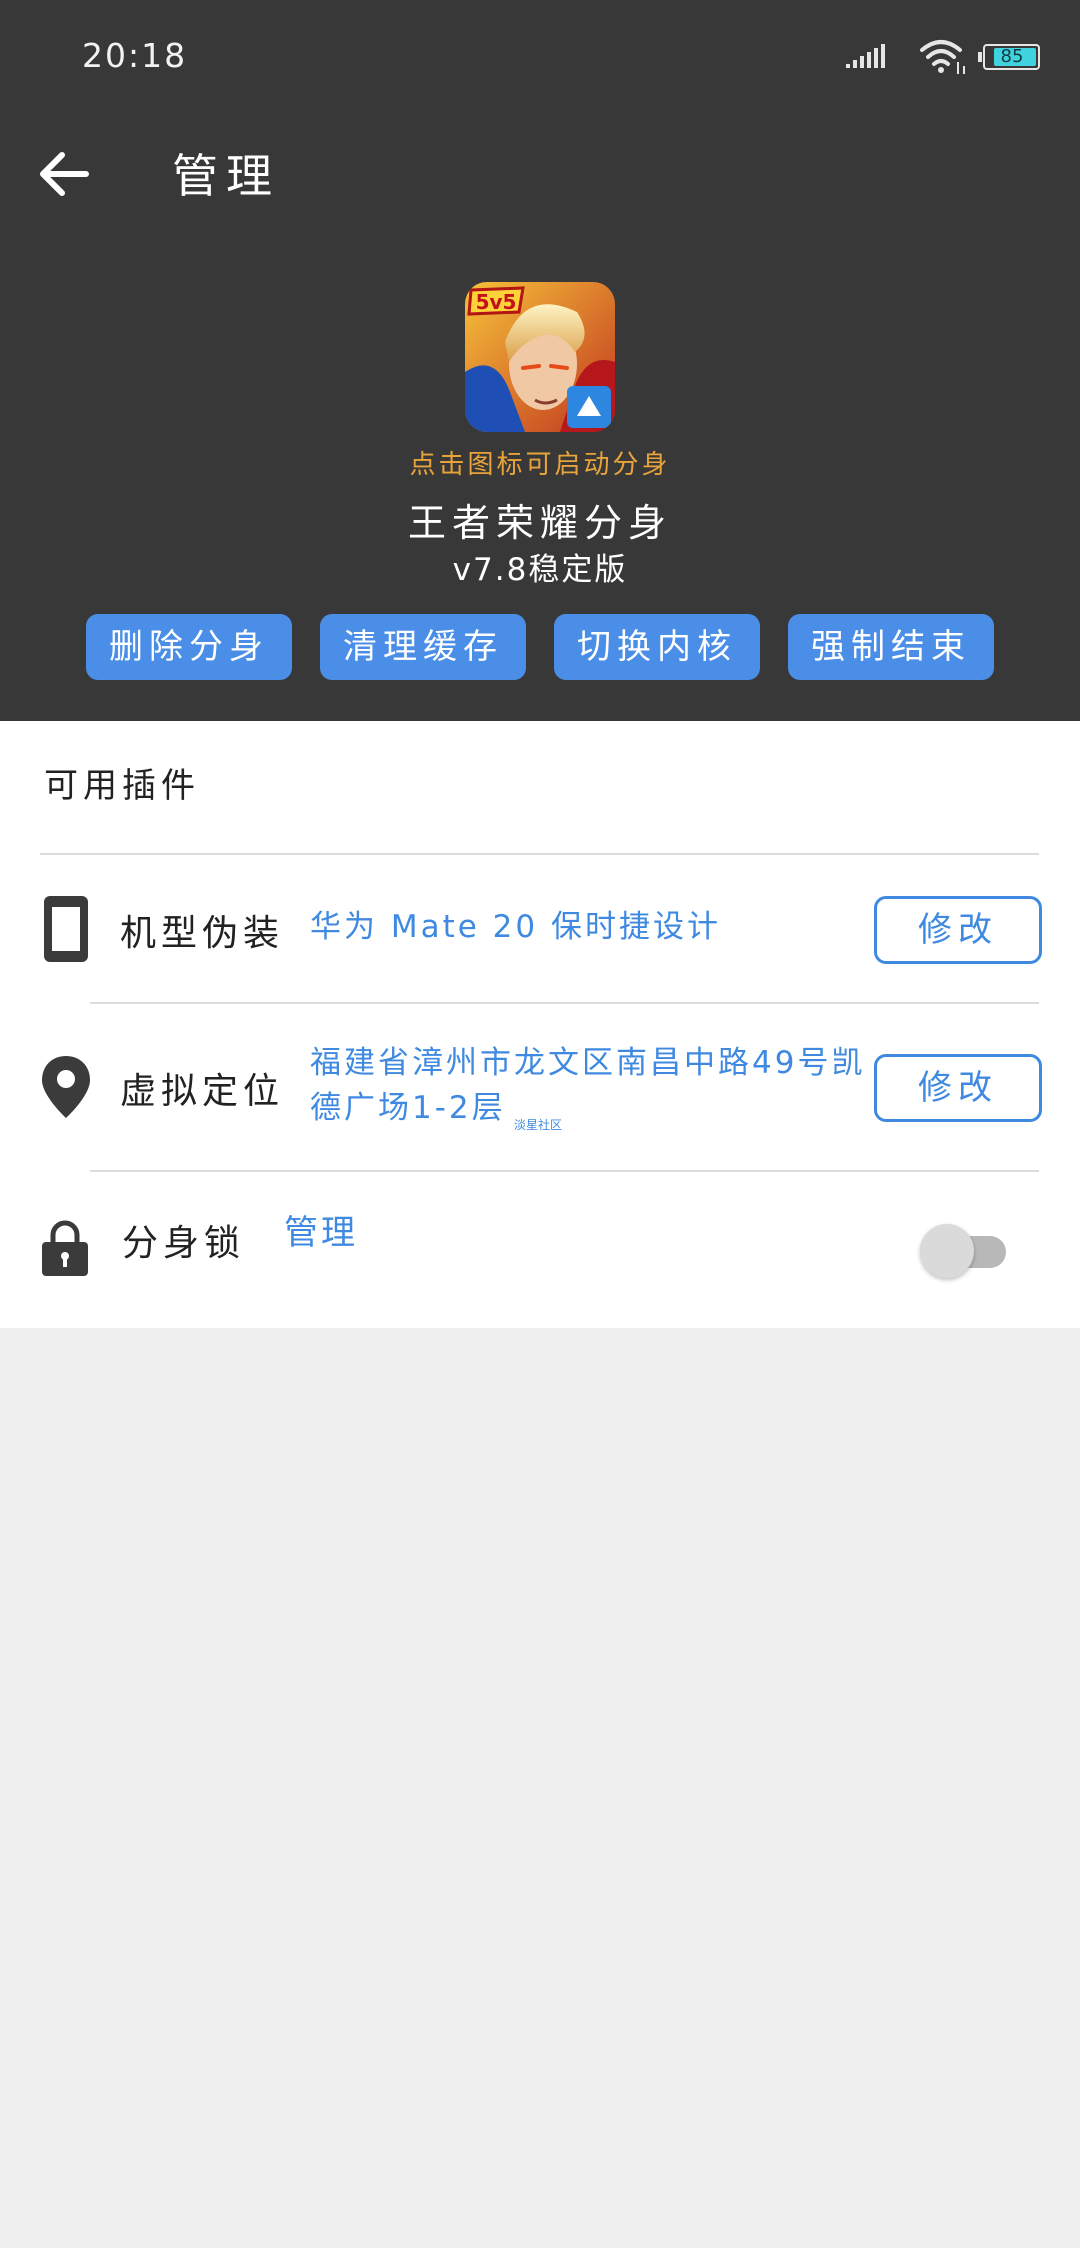  I want to click on lock-icon, so click(65, 1248).